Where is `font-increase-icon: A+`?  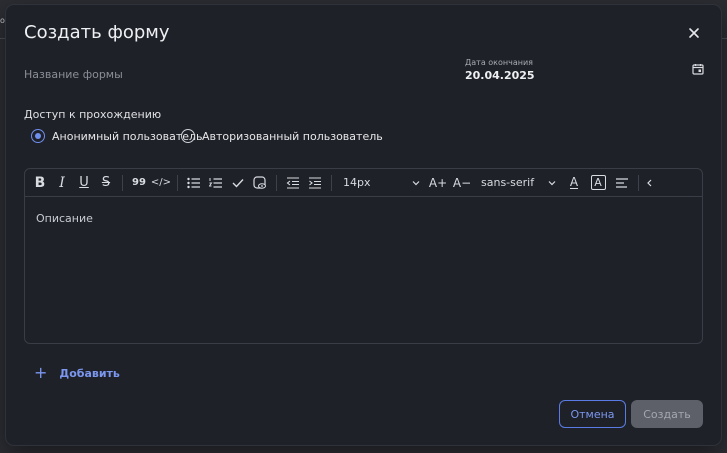 font-increase-icon: A+ is located at coordinates (438, 182).